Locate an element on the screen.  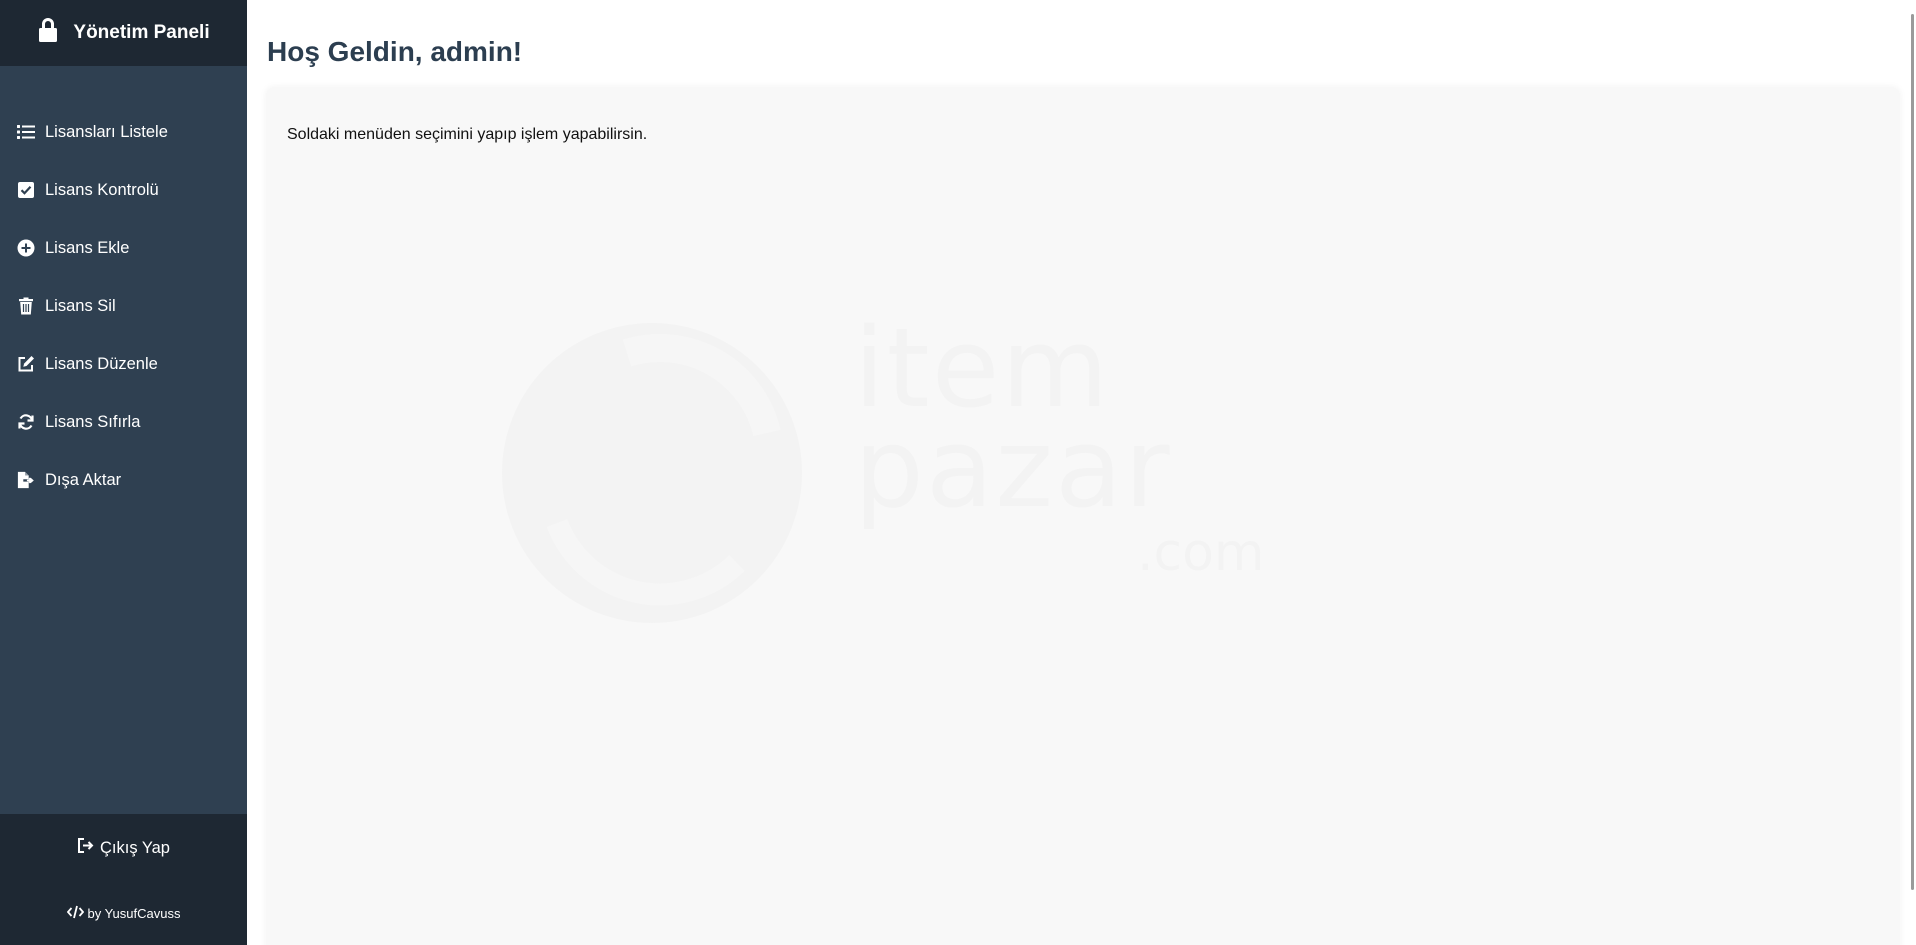
sidebar-item-label: Lisansları Listele is located at coordinates (106, 131).